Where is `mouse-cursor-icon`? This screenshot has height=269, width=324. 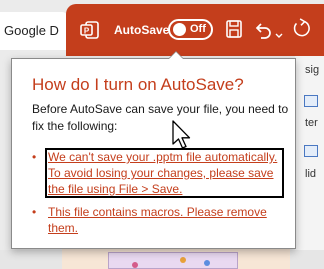 mouse-cursor-icon is located at coordinates (181, 134).